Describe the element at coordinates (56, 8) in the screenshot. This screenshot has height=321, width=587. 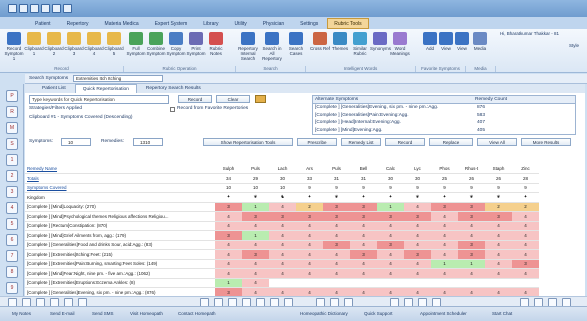
I see `print-icon` at that location.